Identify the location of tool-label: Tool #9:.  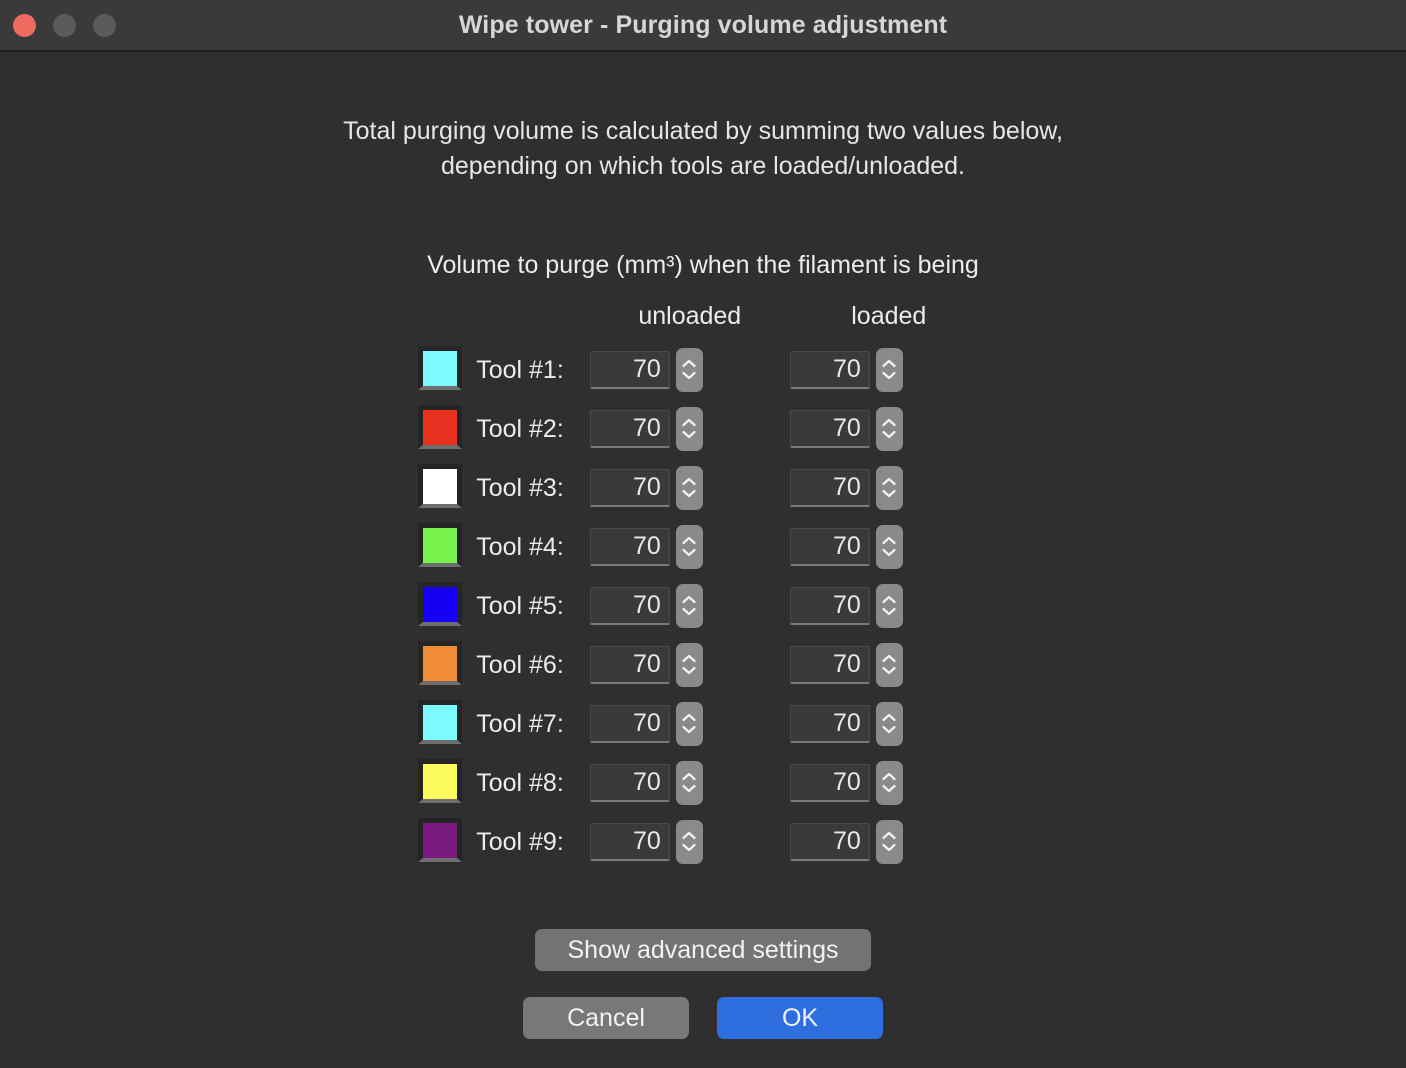
(520, 842).